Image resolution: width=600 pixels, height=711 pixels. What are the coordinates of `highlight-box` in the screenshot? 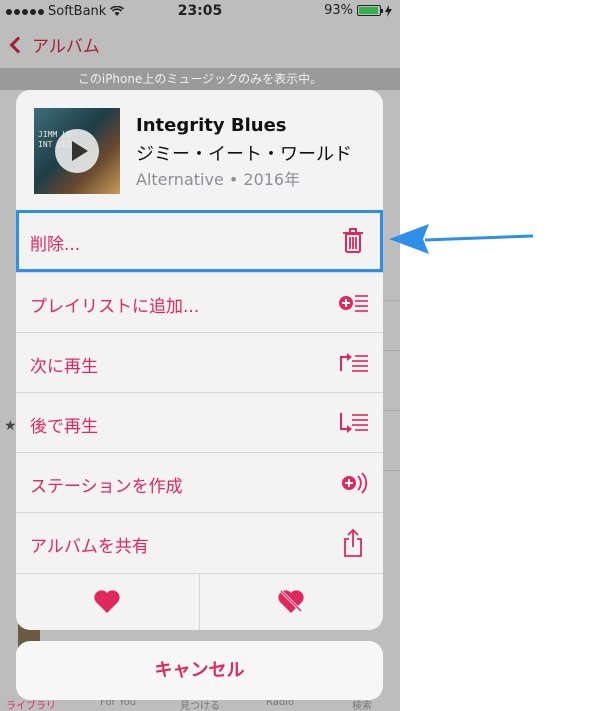 It's located at (199, 241).